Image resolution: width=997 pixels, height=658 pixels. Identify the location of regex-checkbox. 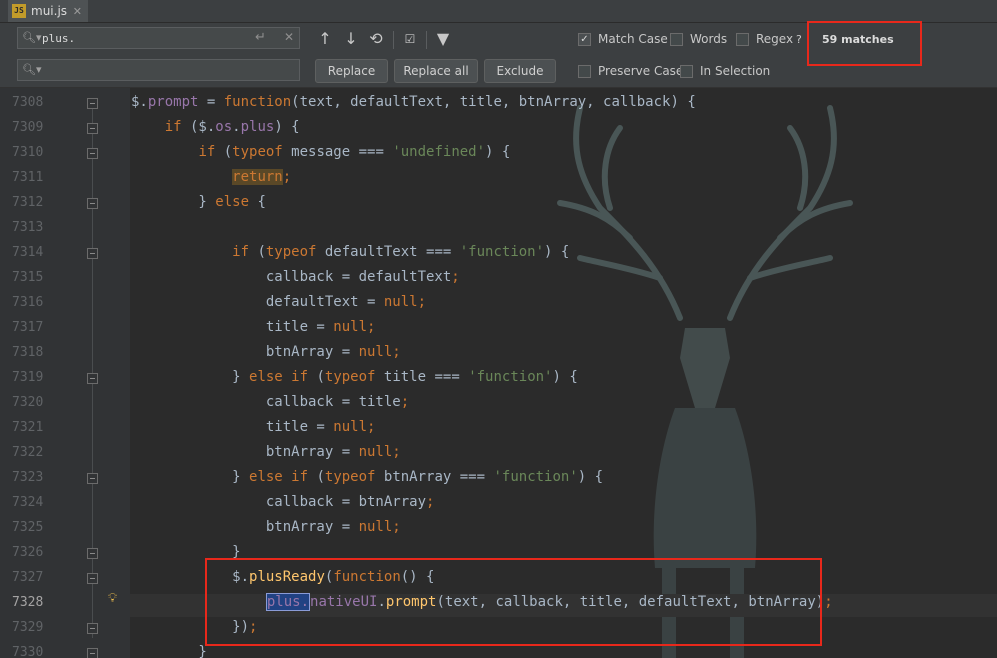
(742, 39).